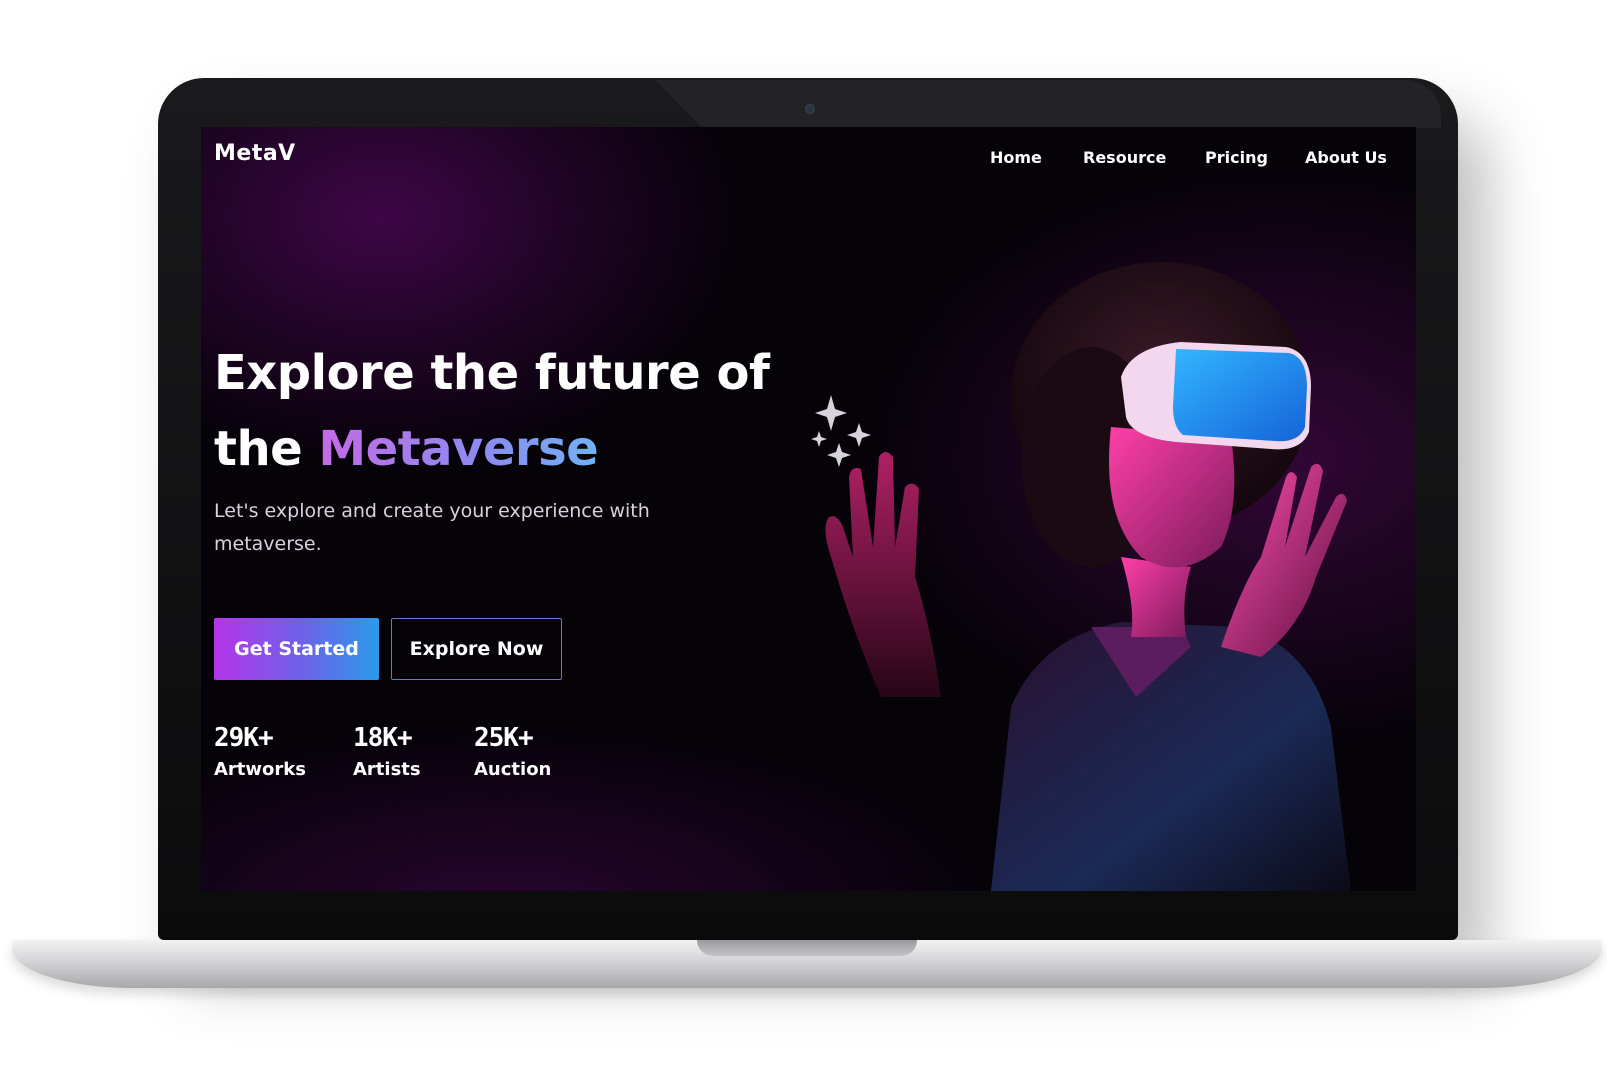  Describe the element at coordinates (1236, 157) in the screenshot. I see `nav-item-pricing: Pricing` at that location.